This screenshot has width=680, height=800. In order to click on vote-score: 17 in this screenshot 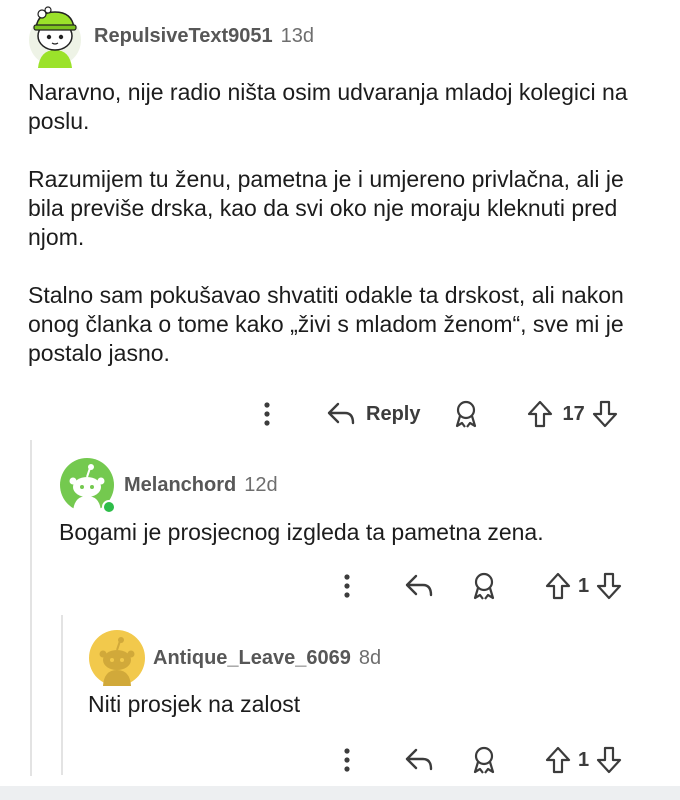, I will do `click(573, 413)`.